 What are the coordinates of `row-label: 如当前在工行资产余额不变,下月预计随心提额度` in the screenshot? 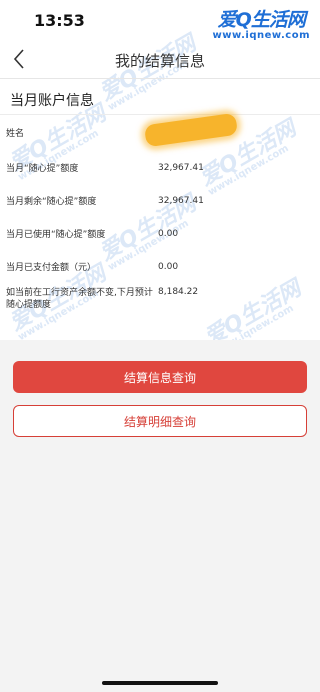 It's located at (79, 299).